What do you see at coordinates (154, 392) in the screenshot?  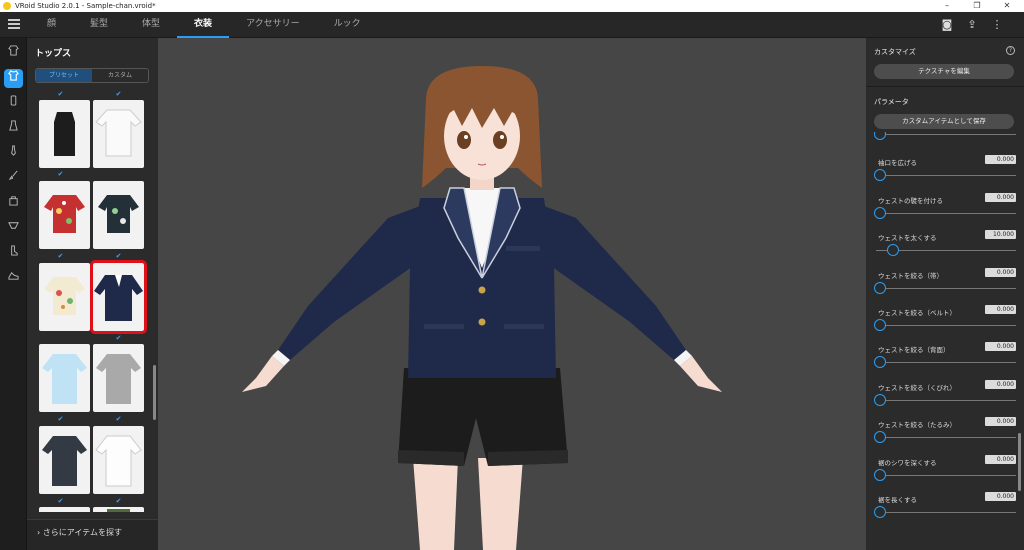 I see `panel-scrollbar` at bounding box center [154, 392].